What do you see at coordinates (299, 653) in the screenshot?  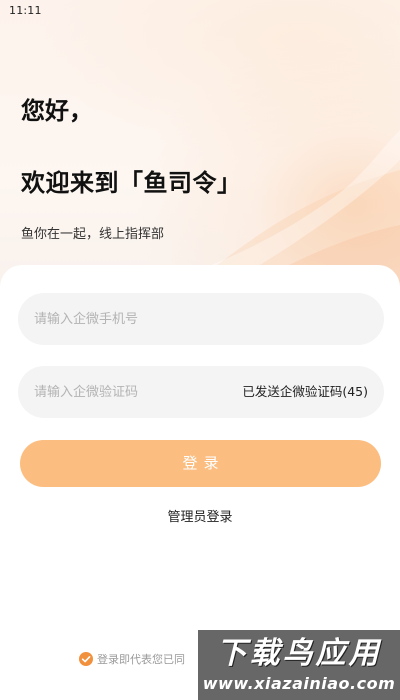 I see `watermark-logo: 下载鸟应用` at bounding box center [299, 653].